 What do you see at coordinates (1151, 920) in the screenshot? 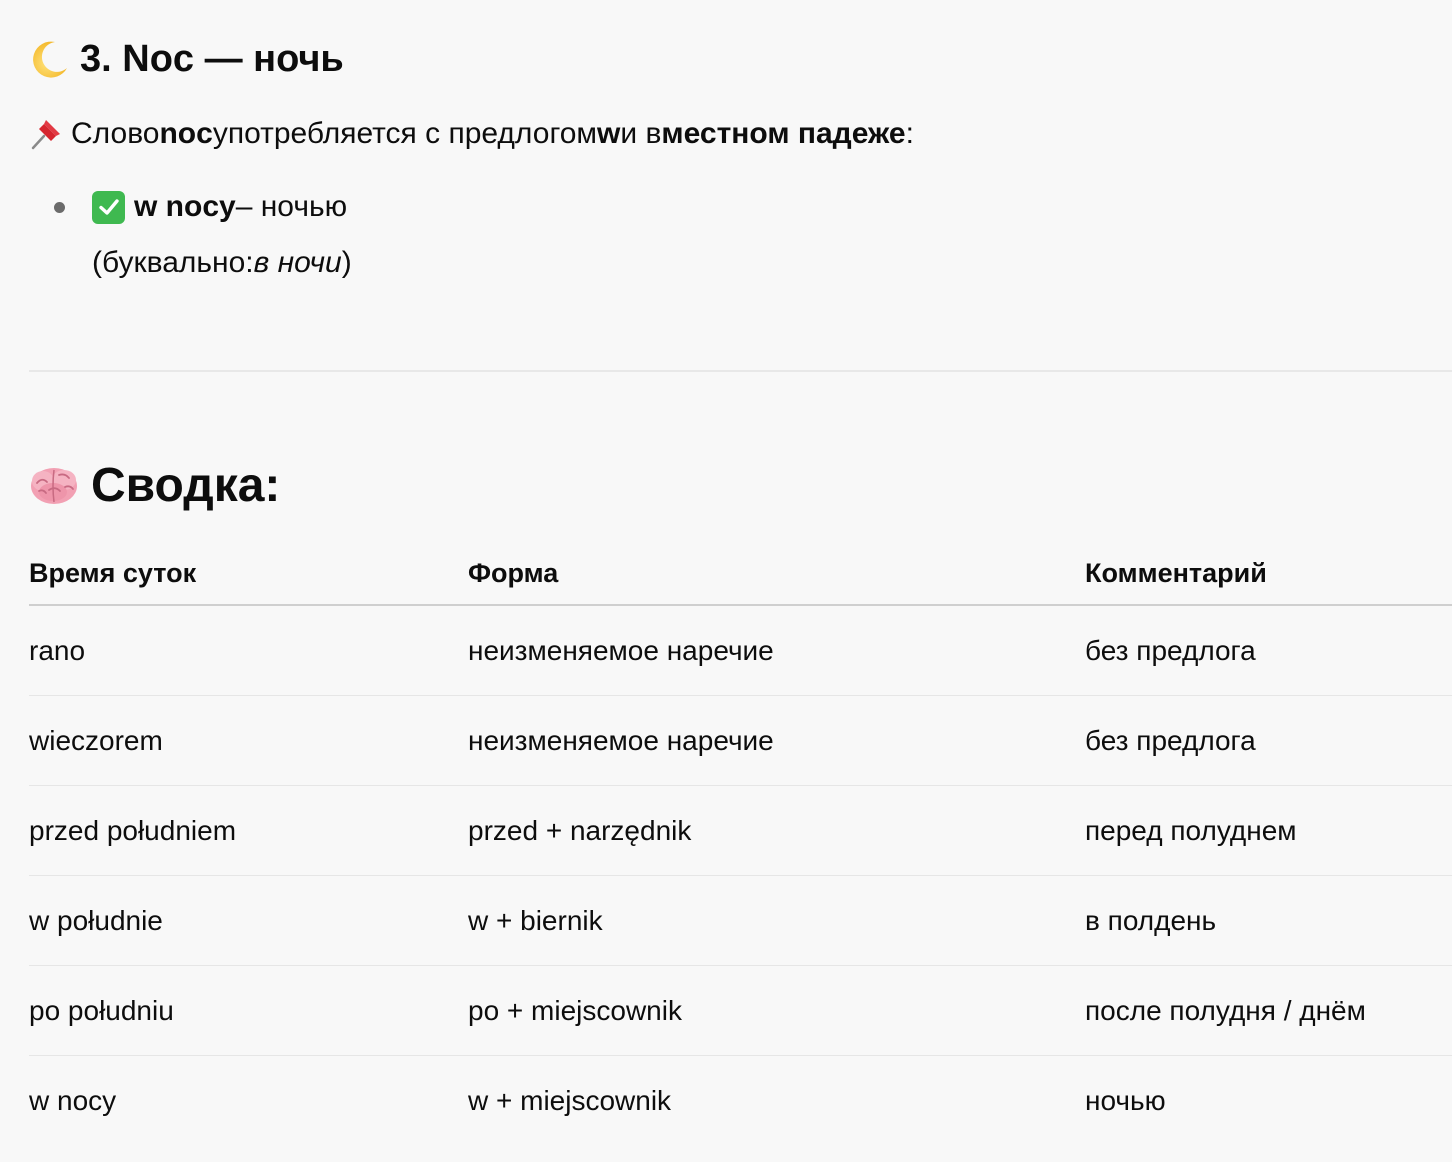
I see `cell-comment: в полдень` at bounding box center [1151, 920].